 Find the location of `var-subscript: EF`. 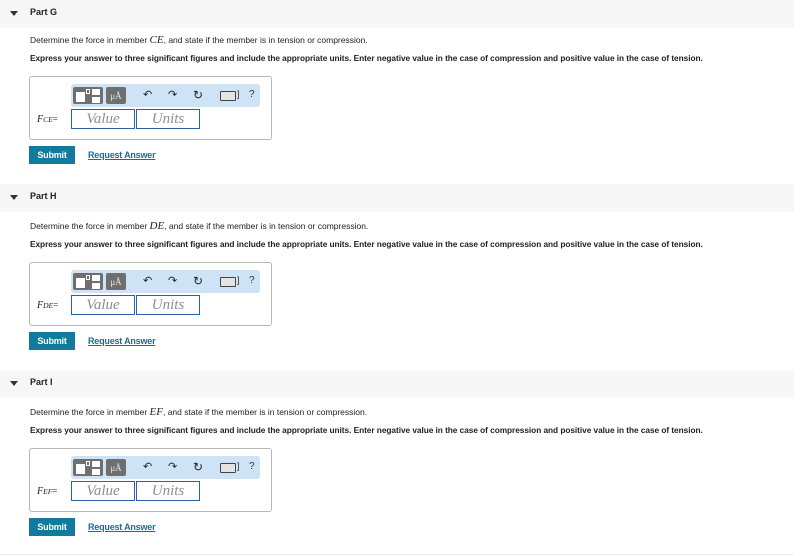

var-subscript: EF is located at coordinates (48, 491).